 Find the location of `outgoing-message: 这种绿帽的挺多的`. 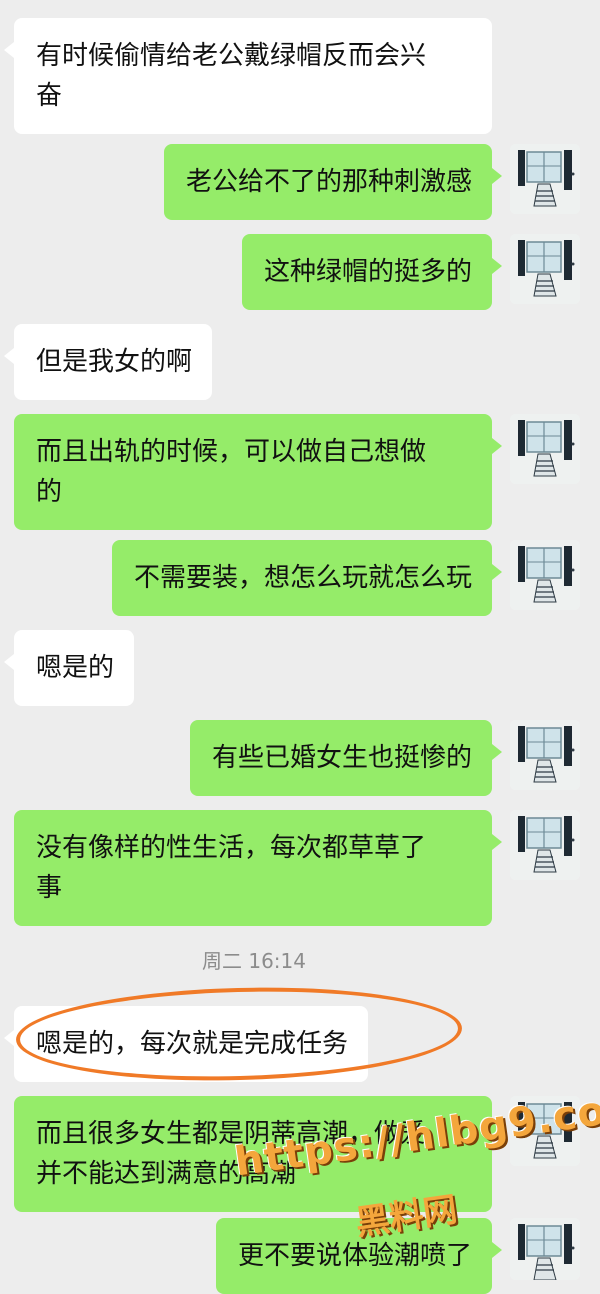

outgoing-message: 这种绿帽的挺多的 is located at coordinates (372, 272).